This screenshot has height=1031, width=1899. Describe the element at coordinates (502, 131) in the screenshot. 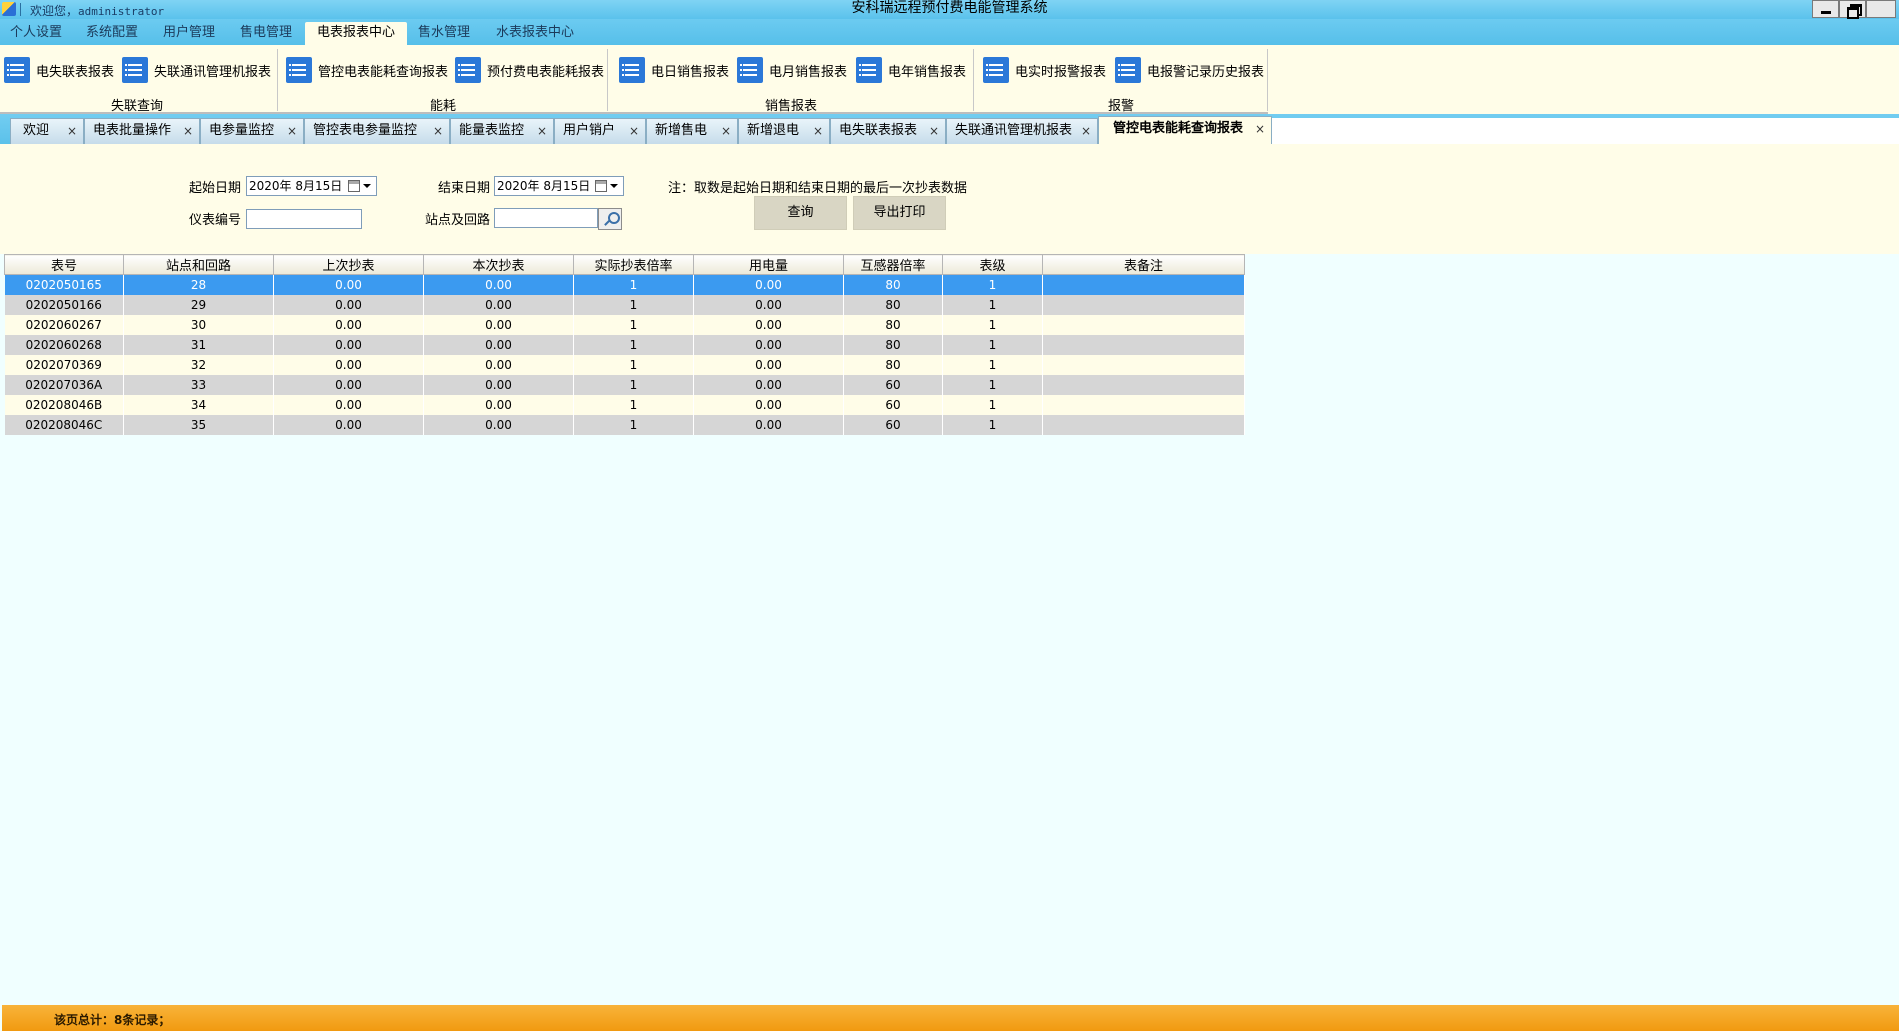

I see `doc-tab-energy-meter-monitor: 能量表监控 ×` at that location.